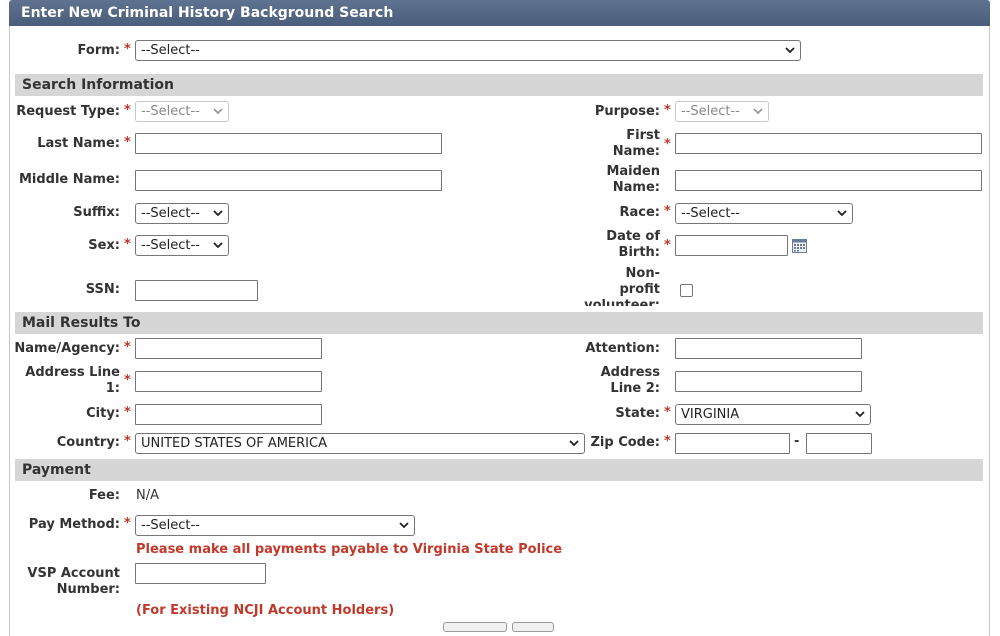 The image size is (1000, 636). I want to click on first-name-label-line1: First, so click(643, 135).